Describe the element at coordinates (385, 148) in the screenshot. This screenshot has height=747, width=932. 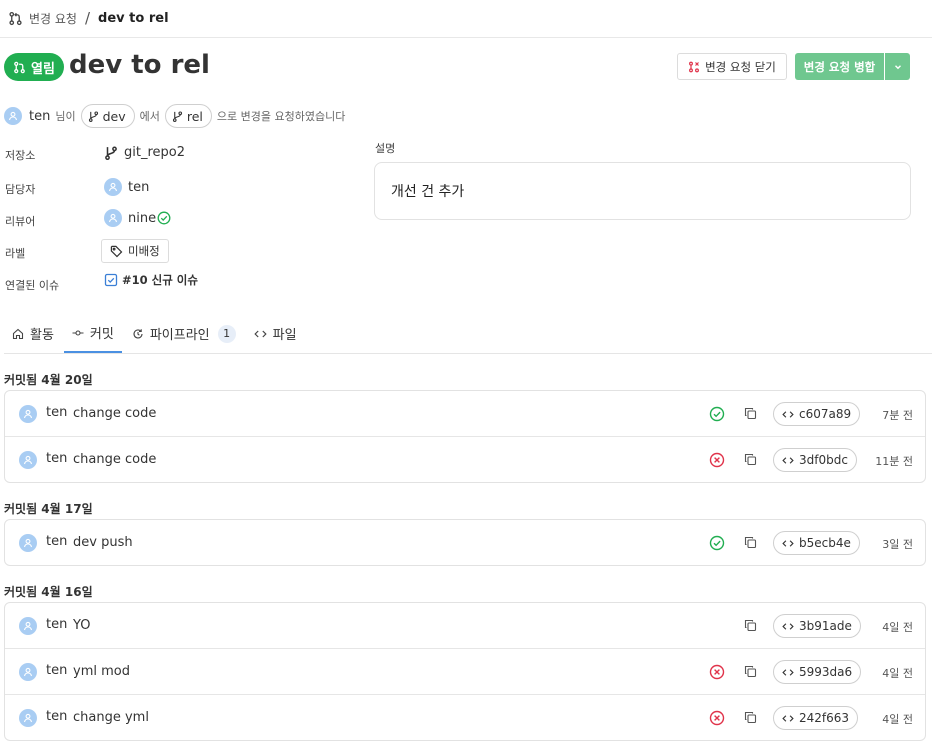
I see `description-label: 설명` at that location.